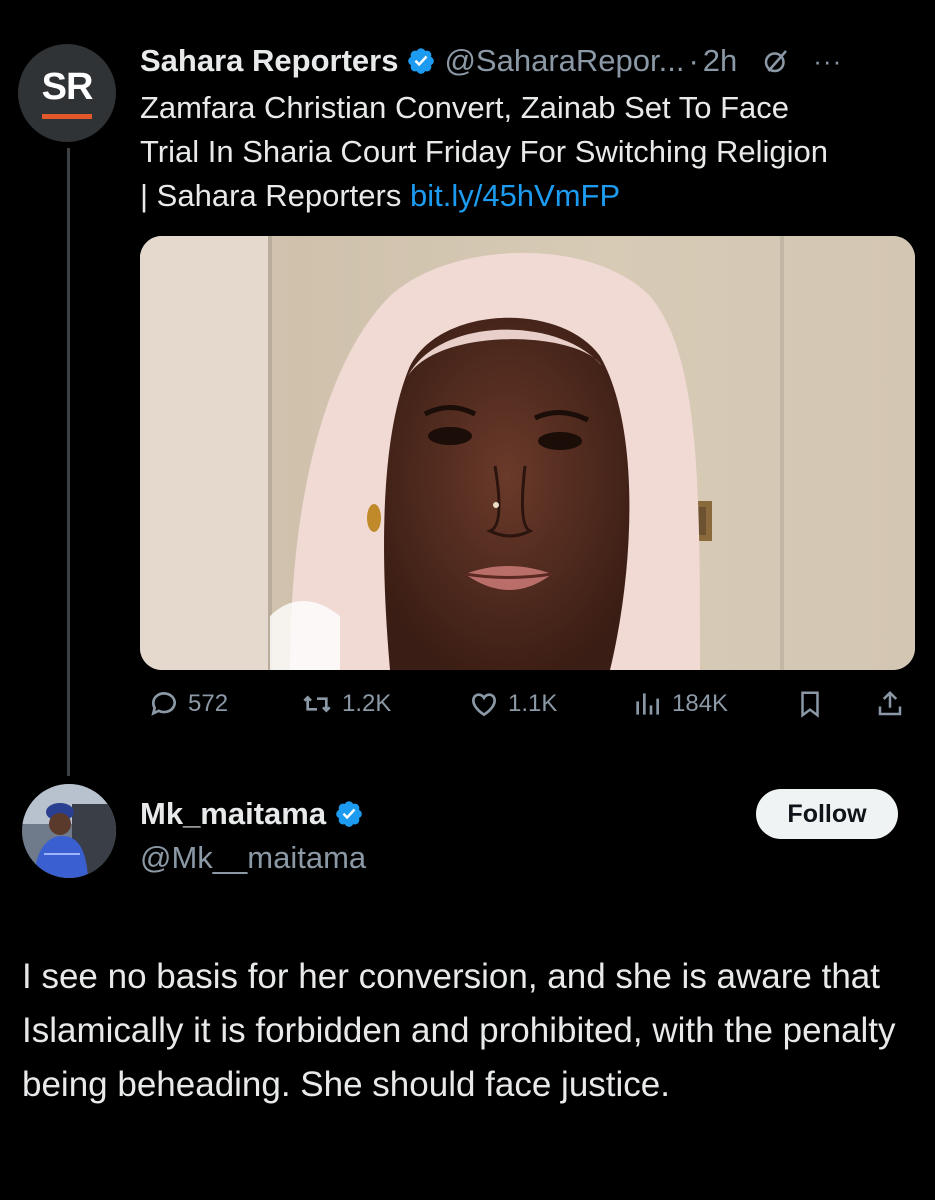 This screenshot has height=1200, width=935. What do you see at coordinates (810, 704) in the screenshot?
I see `bookmark-icon` at bounding box center [810, 704].